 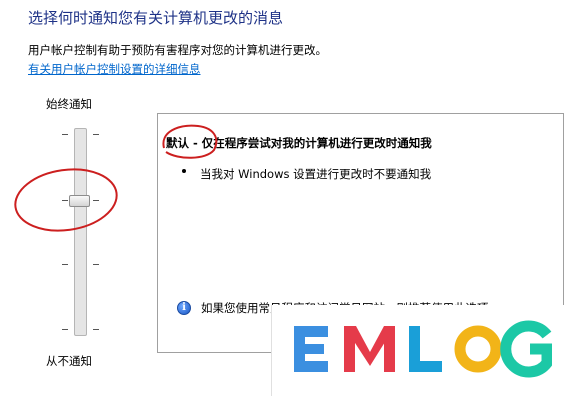 What do you see at coordinates (299, 143) in the screenshot?
I see `setting-title: 默认 - 仅在程序尝试对我的计算机进行更改时通知我` at bounding box center [299, 143].